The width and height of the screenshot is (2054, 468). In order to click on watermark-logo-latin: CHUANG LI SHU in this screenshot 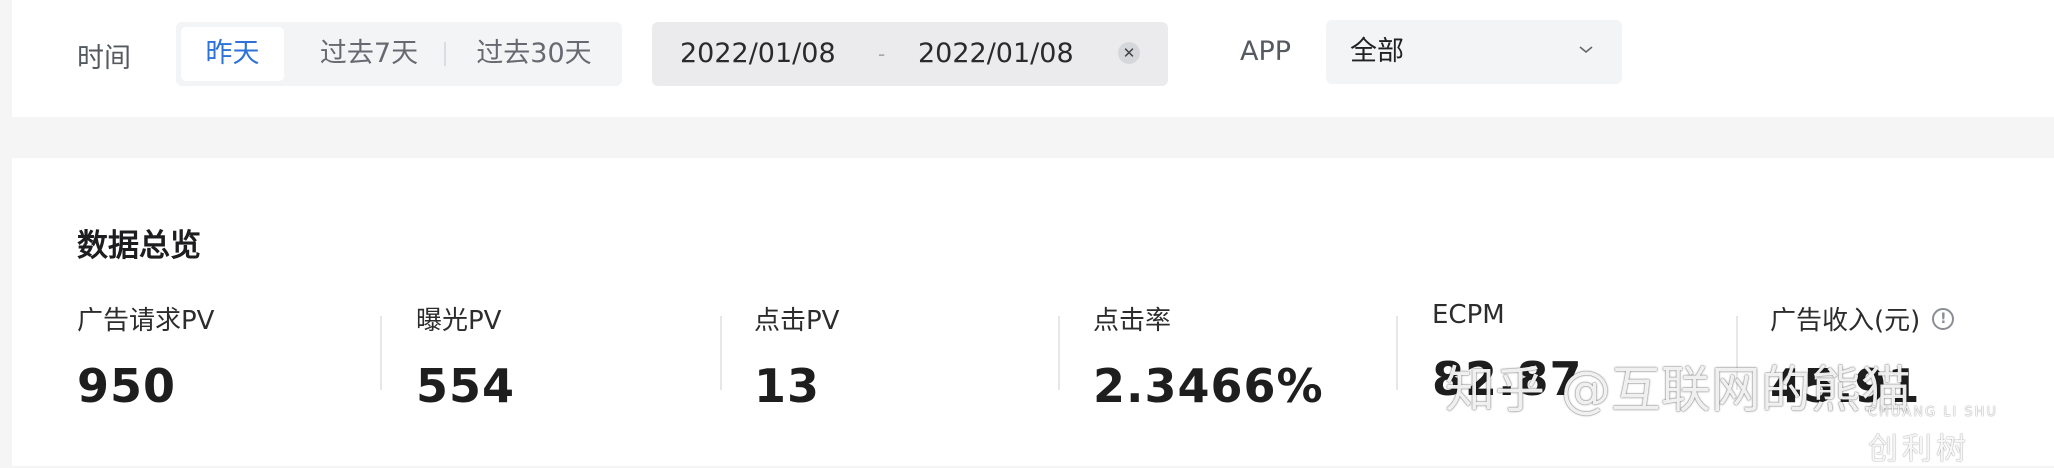, I will do `click(1933, 412)`.